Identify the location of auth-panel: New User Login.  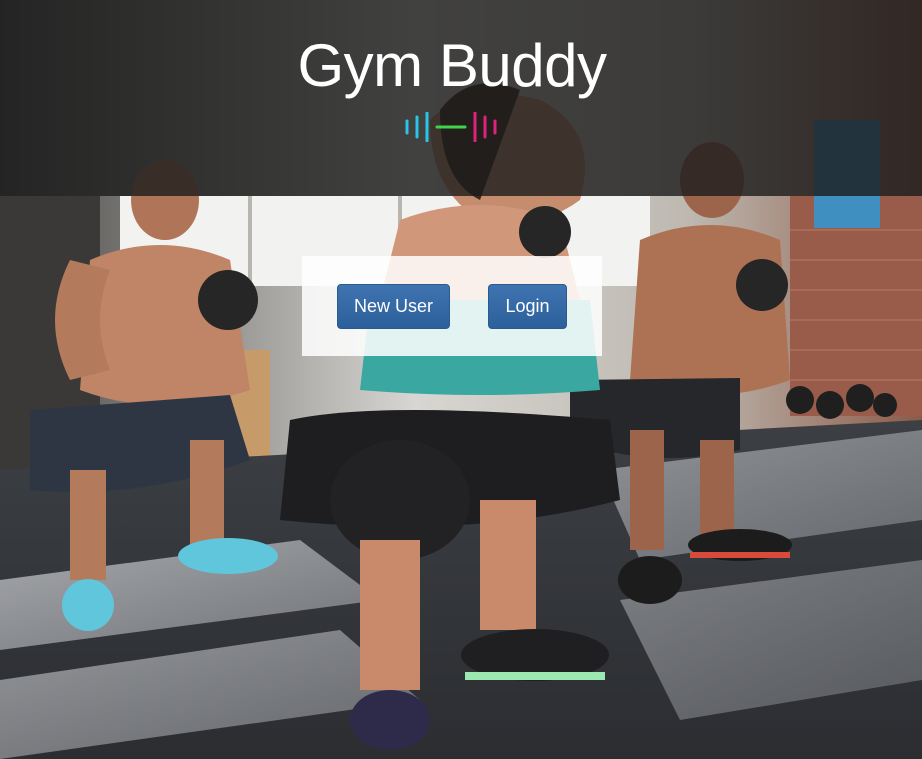
(452, 306).